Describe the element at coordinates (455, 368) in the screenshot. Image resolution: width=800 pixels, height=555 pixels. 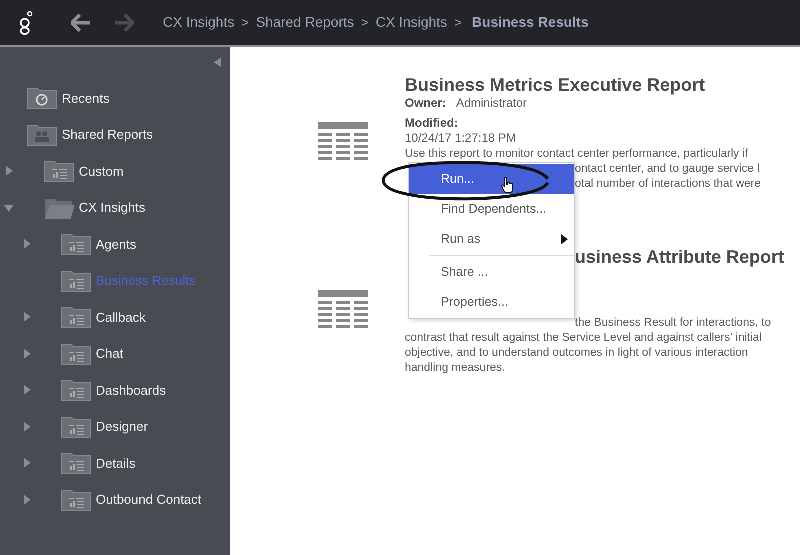
I see `report-description-line: handling measures.` at that location.